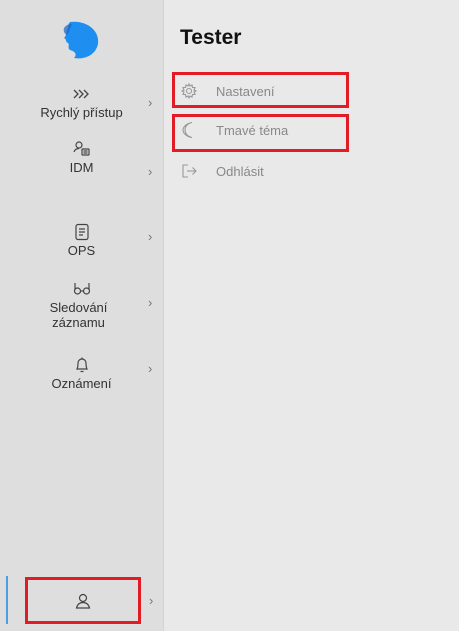 Image resolution: width=459 pixels, height=631 pixels. Describe the element at coordinates (81, 383) in the screenshot. I see `sidebar-item-label: Oznámení` at that location.